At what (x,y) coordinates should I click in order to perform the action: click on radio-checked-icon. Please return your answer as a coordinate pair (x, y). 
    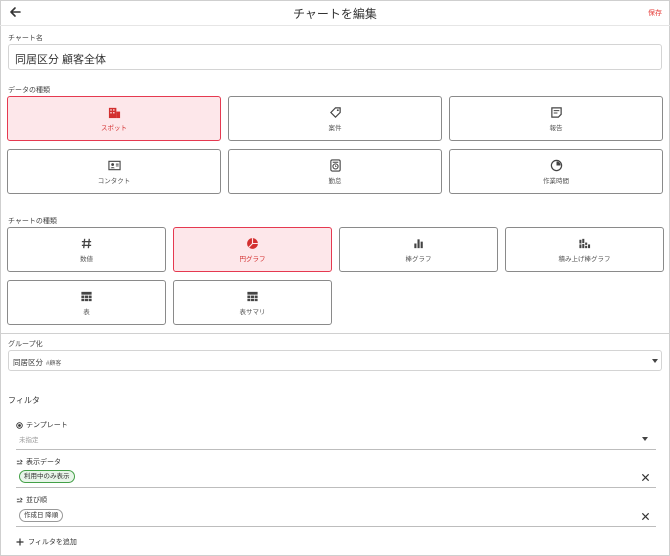
    Looking at the image, I should click on (19, 425).